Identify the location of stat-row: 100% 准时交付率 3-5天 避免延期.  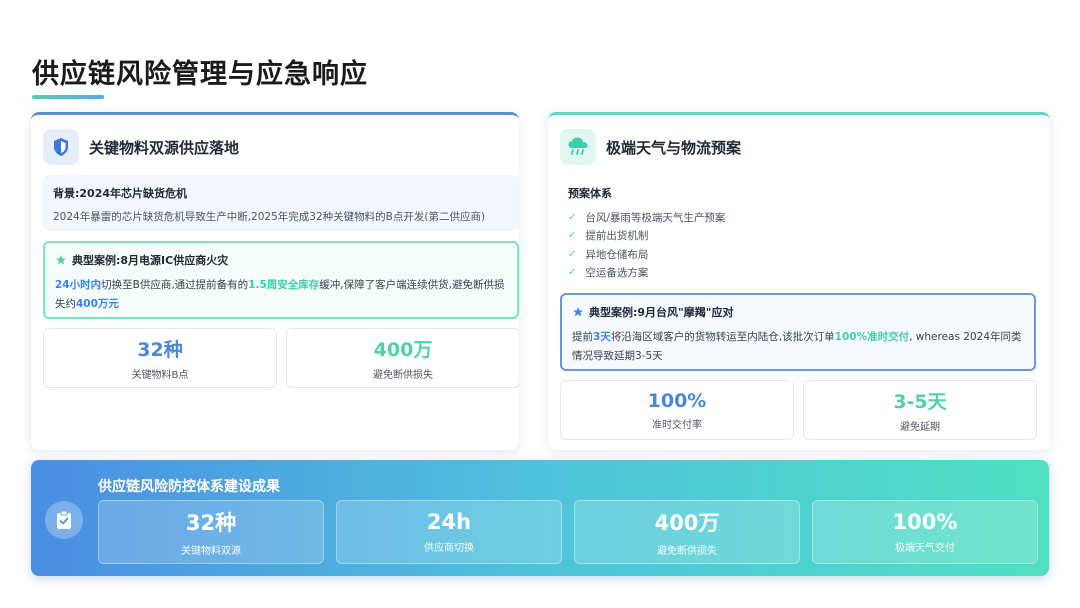
(798, 410).